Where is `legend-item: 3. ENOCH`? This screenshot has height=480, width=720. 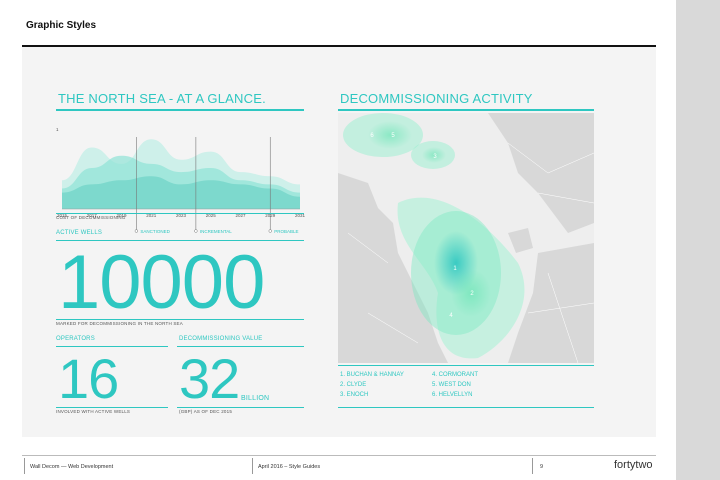 legend-item: 3. ENOCH is located at coordinates (354, 395).